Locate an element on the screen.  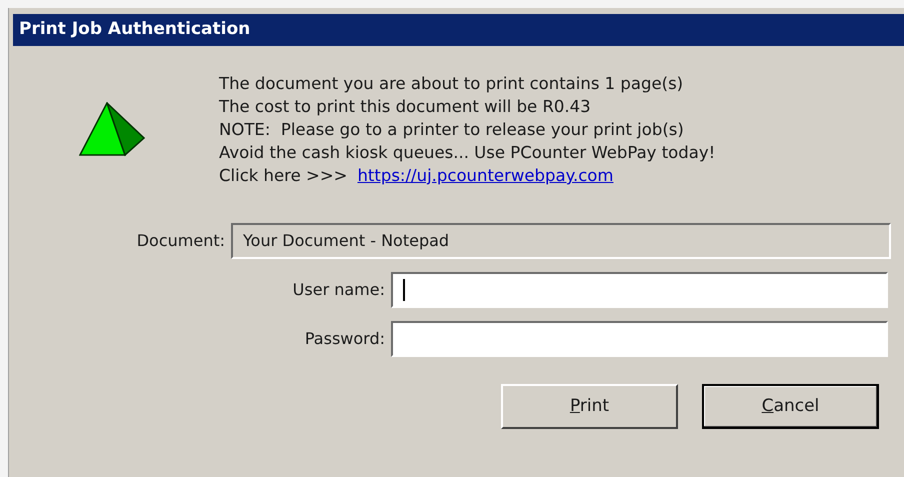
message-line: NOTE: Please go to a printer to release your print job(s) is located at coordinates (452, 130).